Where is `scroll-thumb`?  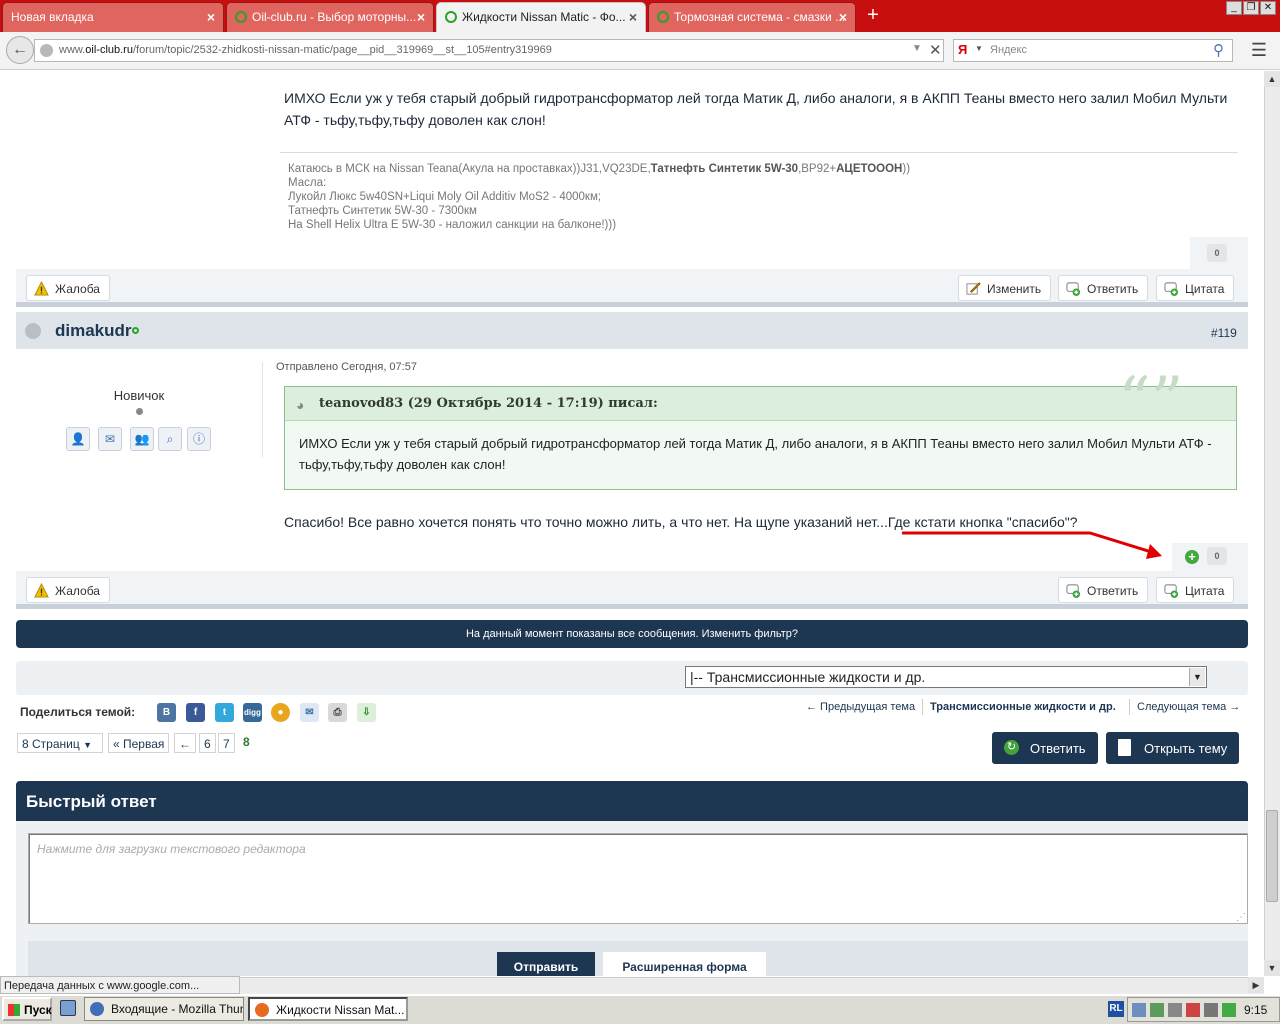 scroll-thumb is located at coordinates (1272, 856).